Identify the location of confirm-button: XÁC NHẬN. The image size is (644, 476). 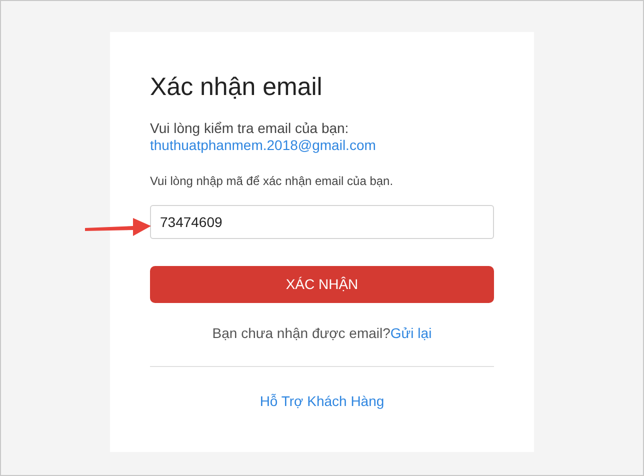
(322, 284).